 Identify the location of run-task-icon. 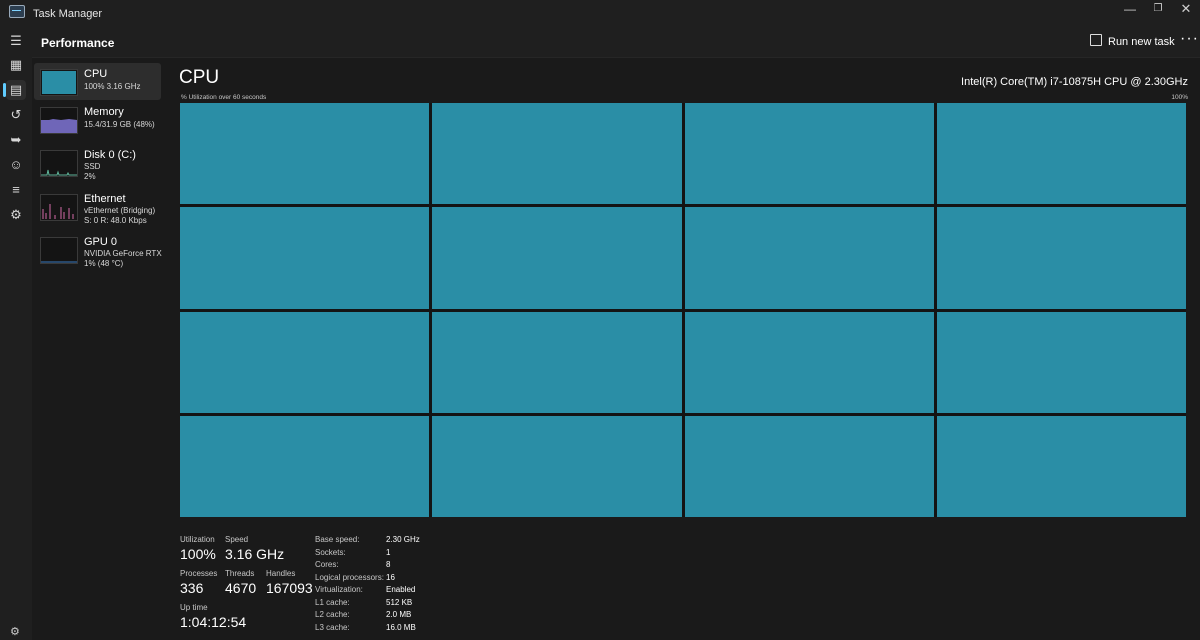
(1096, 40).